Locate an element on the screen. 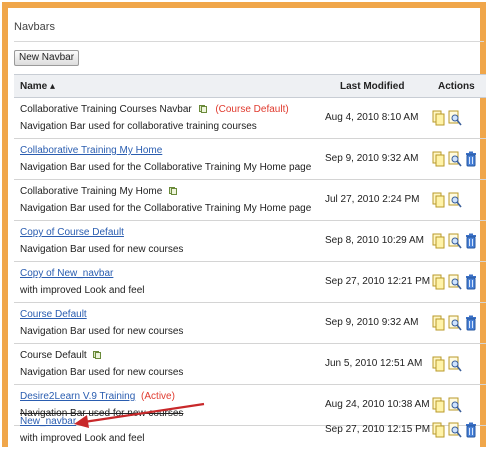 The height and width of the screenshot is (451, 497). navbar-name: Course Default is located at coordinates (53, 355).